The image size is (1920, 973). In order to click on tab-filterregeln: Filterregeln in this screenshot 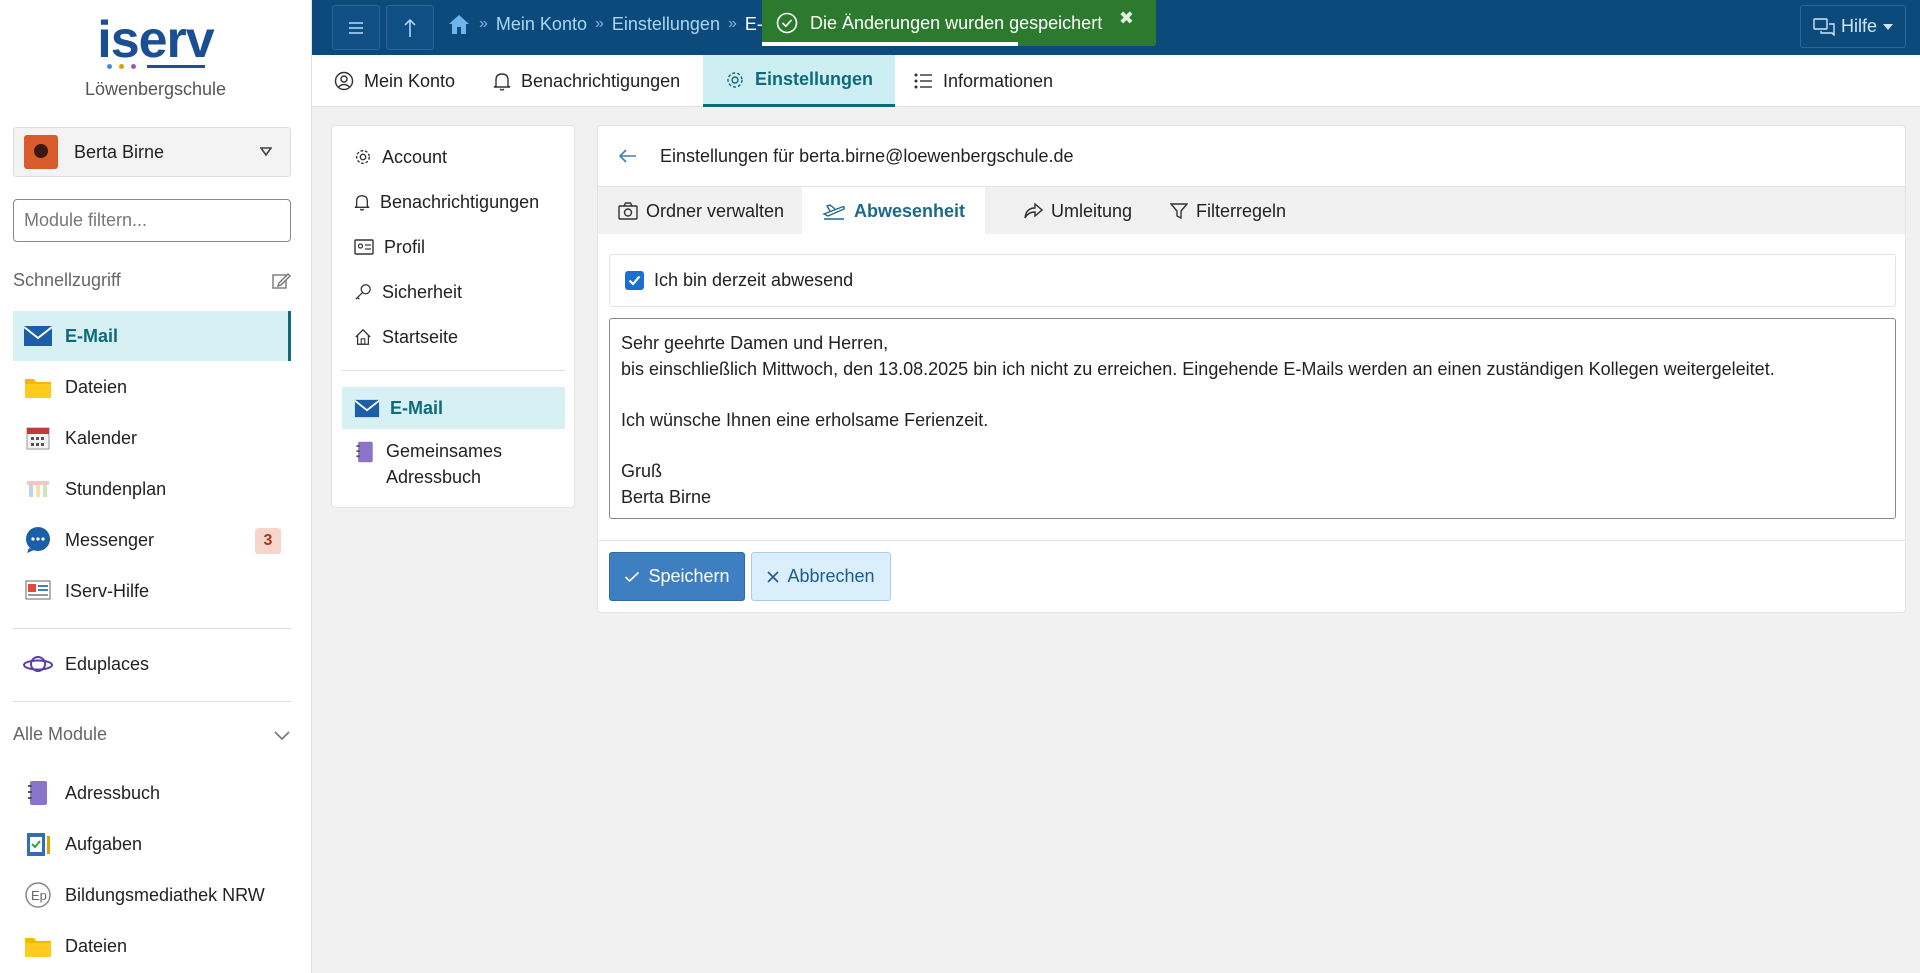, I will do `click(1228, 211)`.